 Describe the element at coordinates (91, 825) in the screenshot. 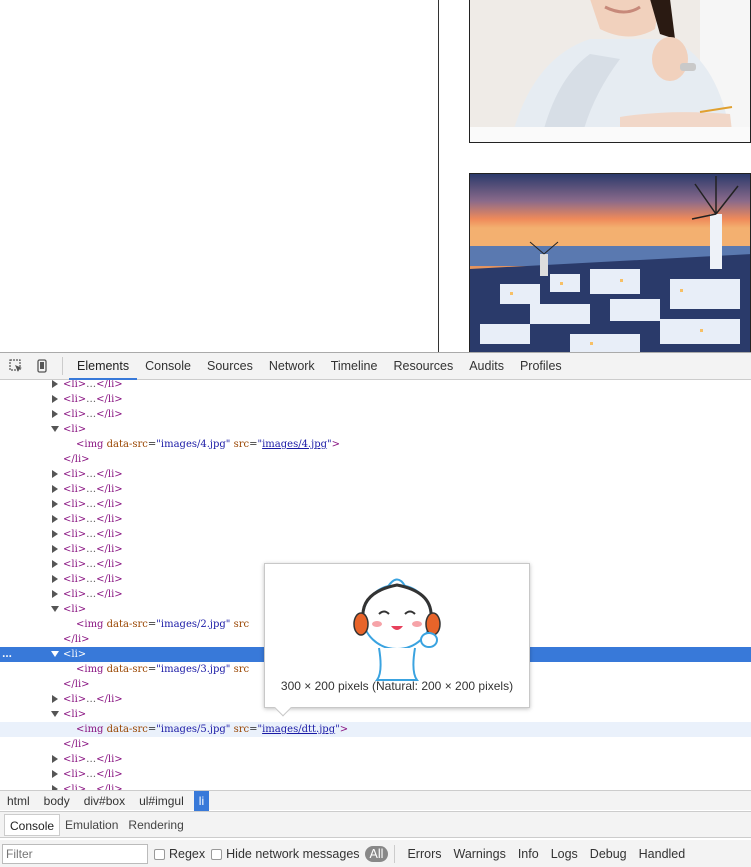

I see `drawer-tab-emulation: Emulation` at that location.